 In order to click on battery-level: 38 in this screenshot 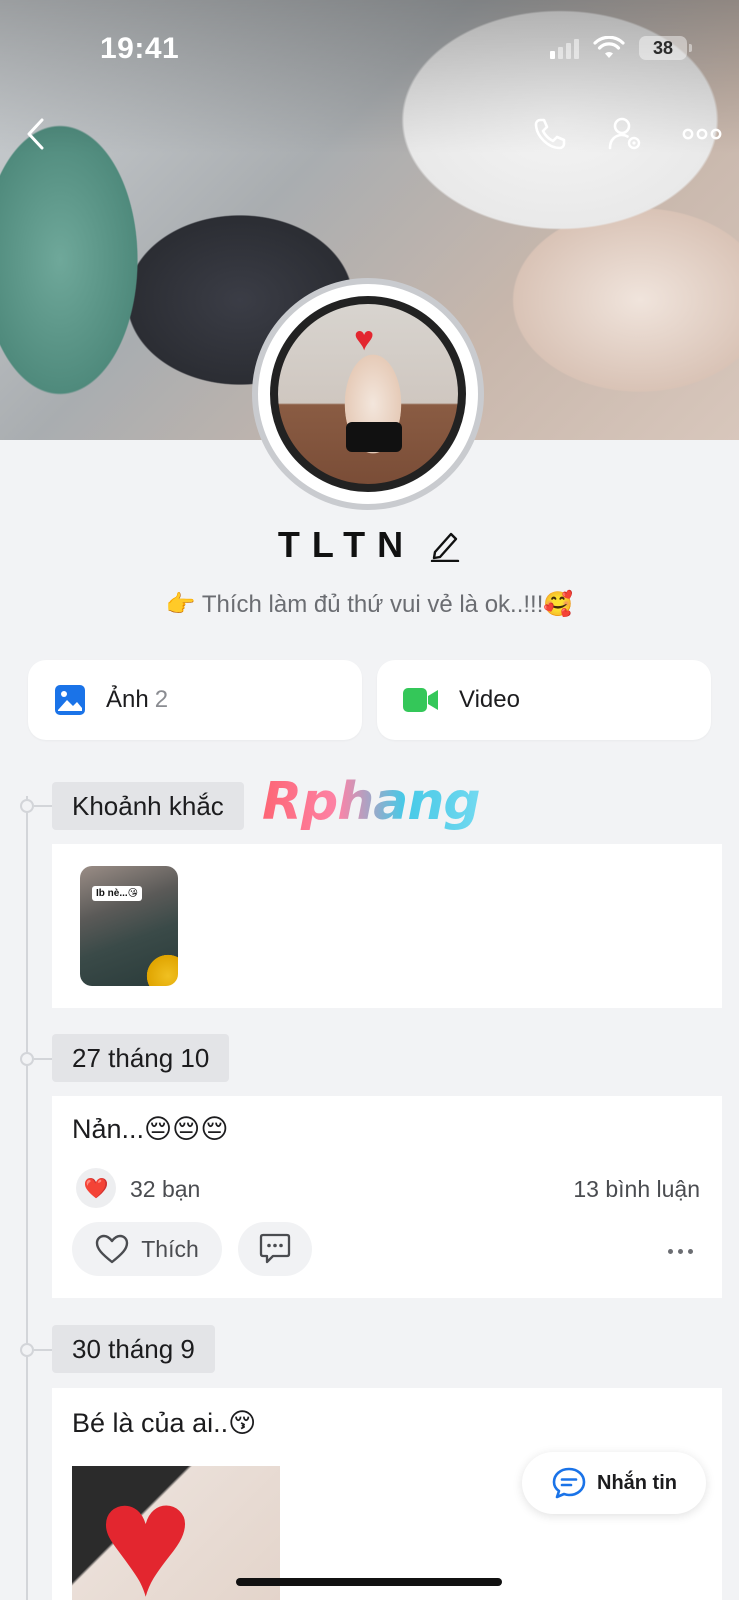, I will do `click(663, 47)`.